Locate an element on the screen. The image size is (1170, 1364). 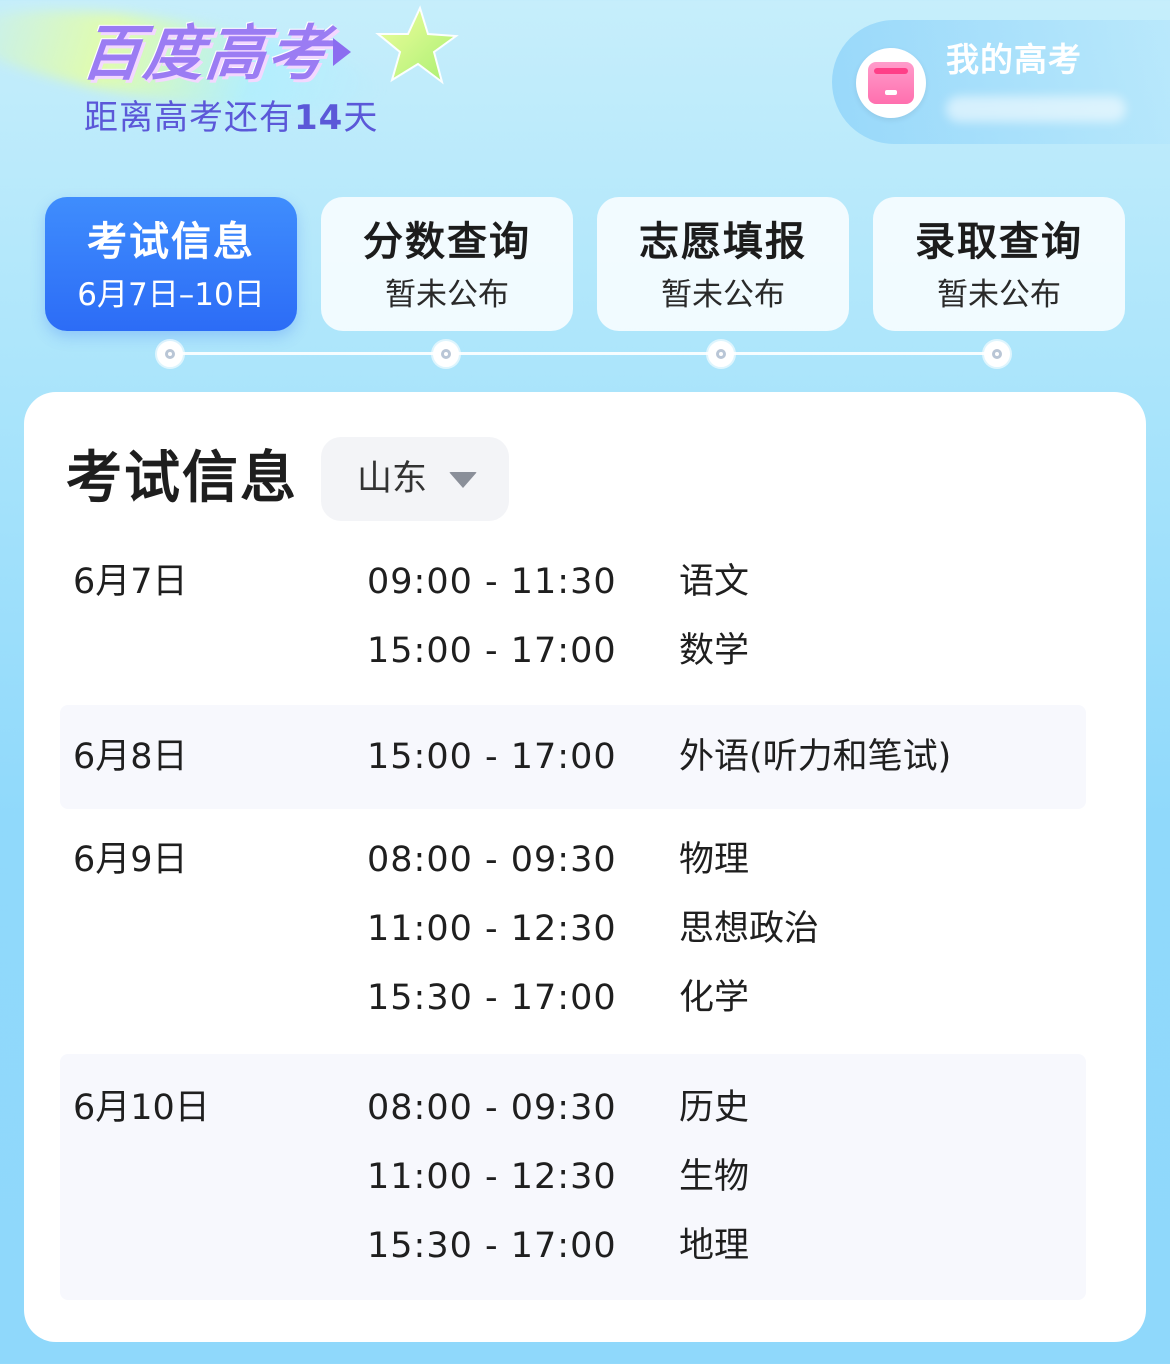
slot-subject: 物理 is located at coordinates (714, 860).